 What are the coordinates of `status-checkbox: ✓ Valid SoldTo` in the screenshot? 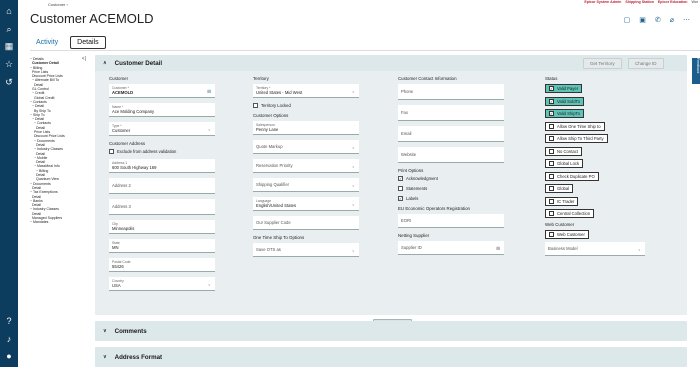 It's located at (564, 101).